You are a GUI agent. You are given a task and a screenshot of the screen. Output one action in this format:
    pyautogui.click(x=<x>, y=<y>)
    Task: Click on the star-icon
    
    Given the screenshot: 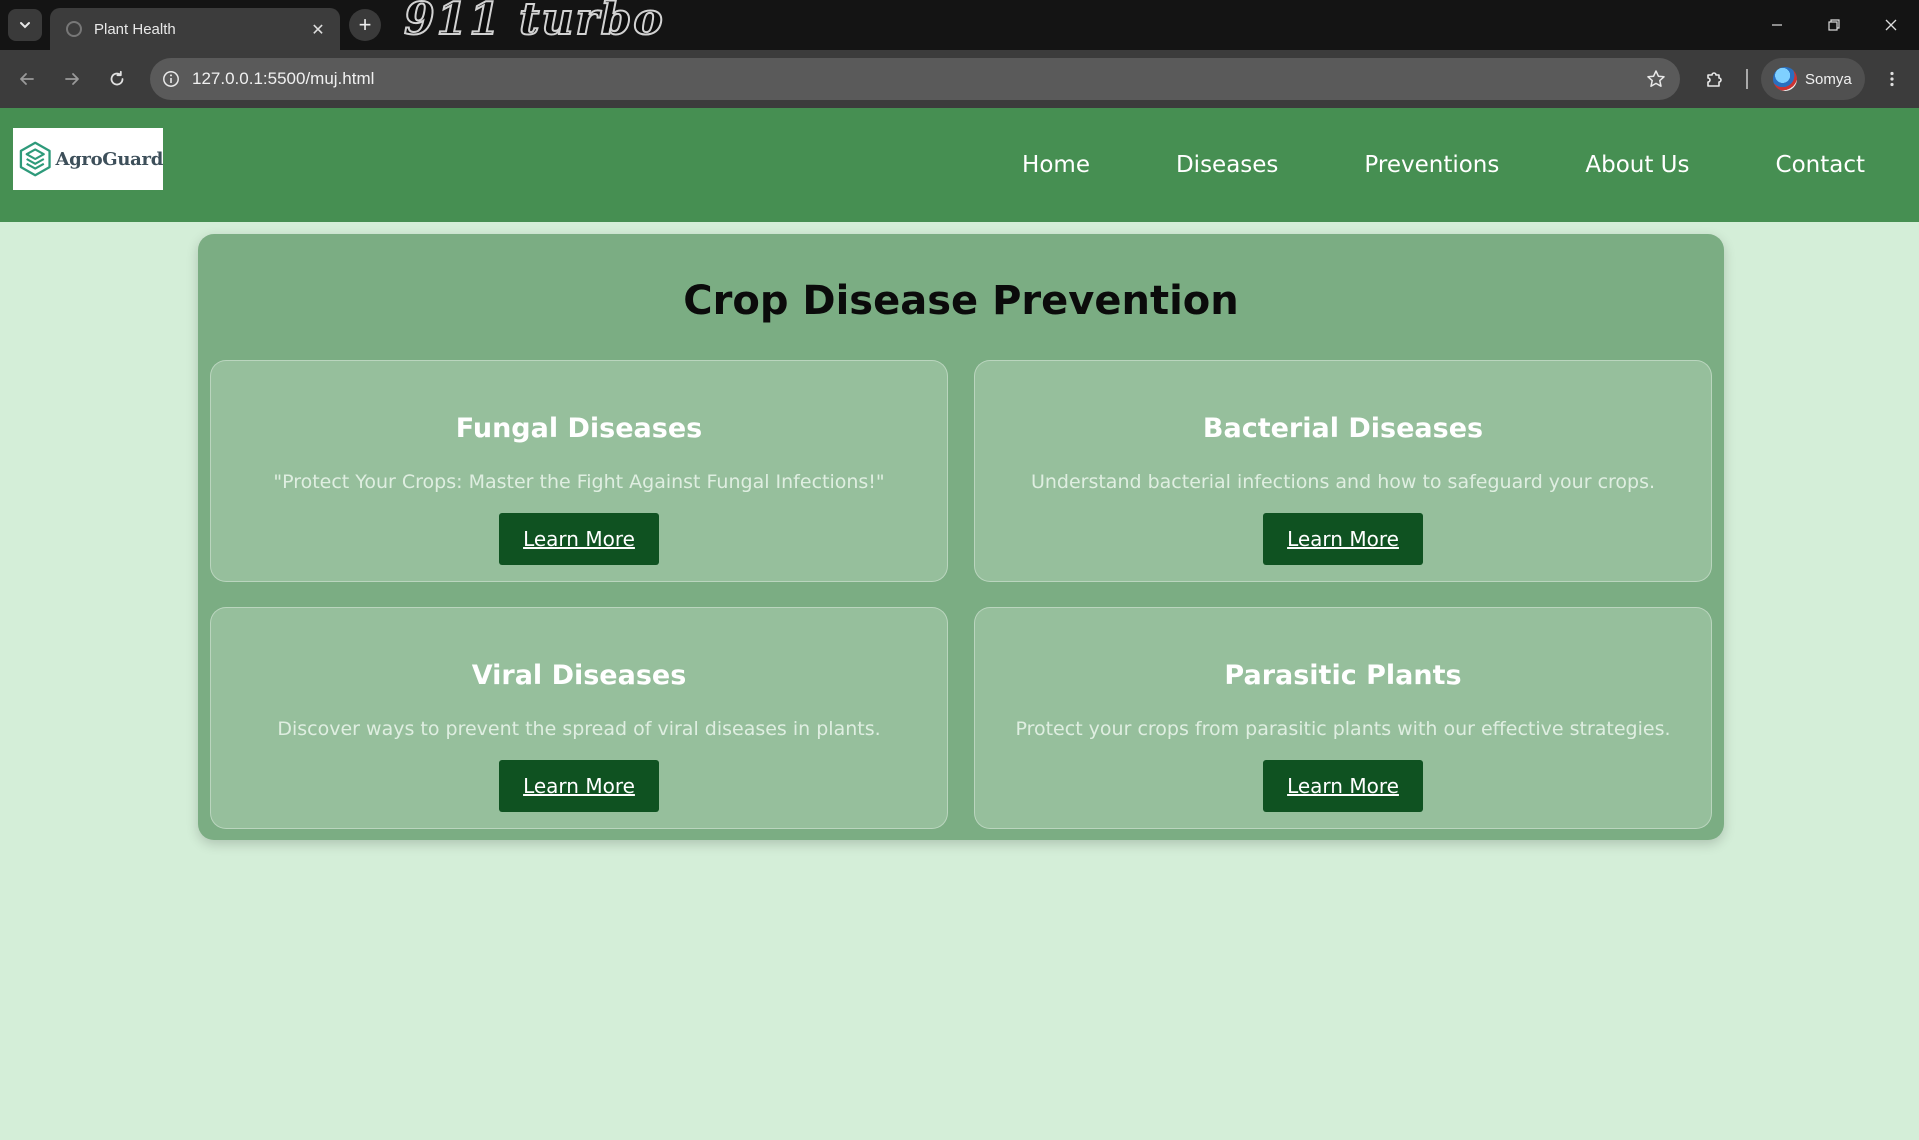 What is the action you would take?
    pyautogui.click(x=1656, y=78)
    